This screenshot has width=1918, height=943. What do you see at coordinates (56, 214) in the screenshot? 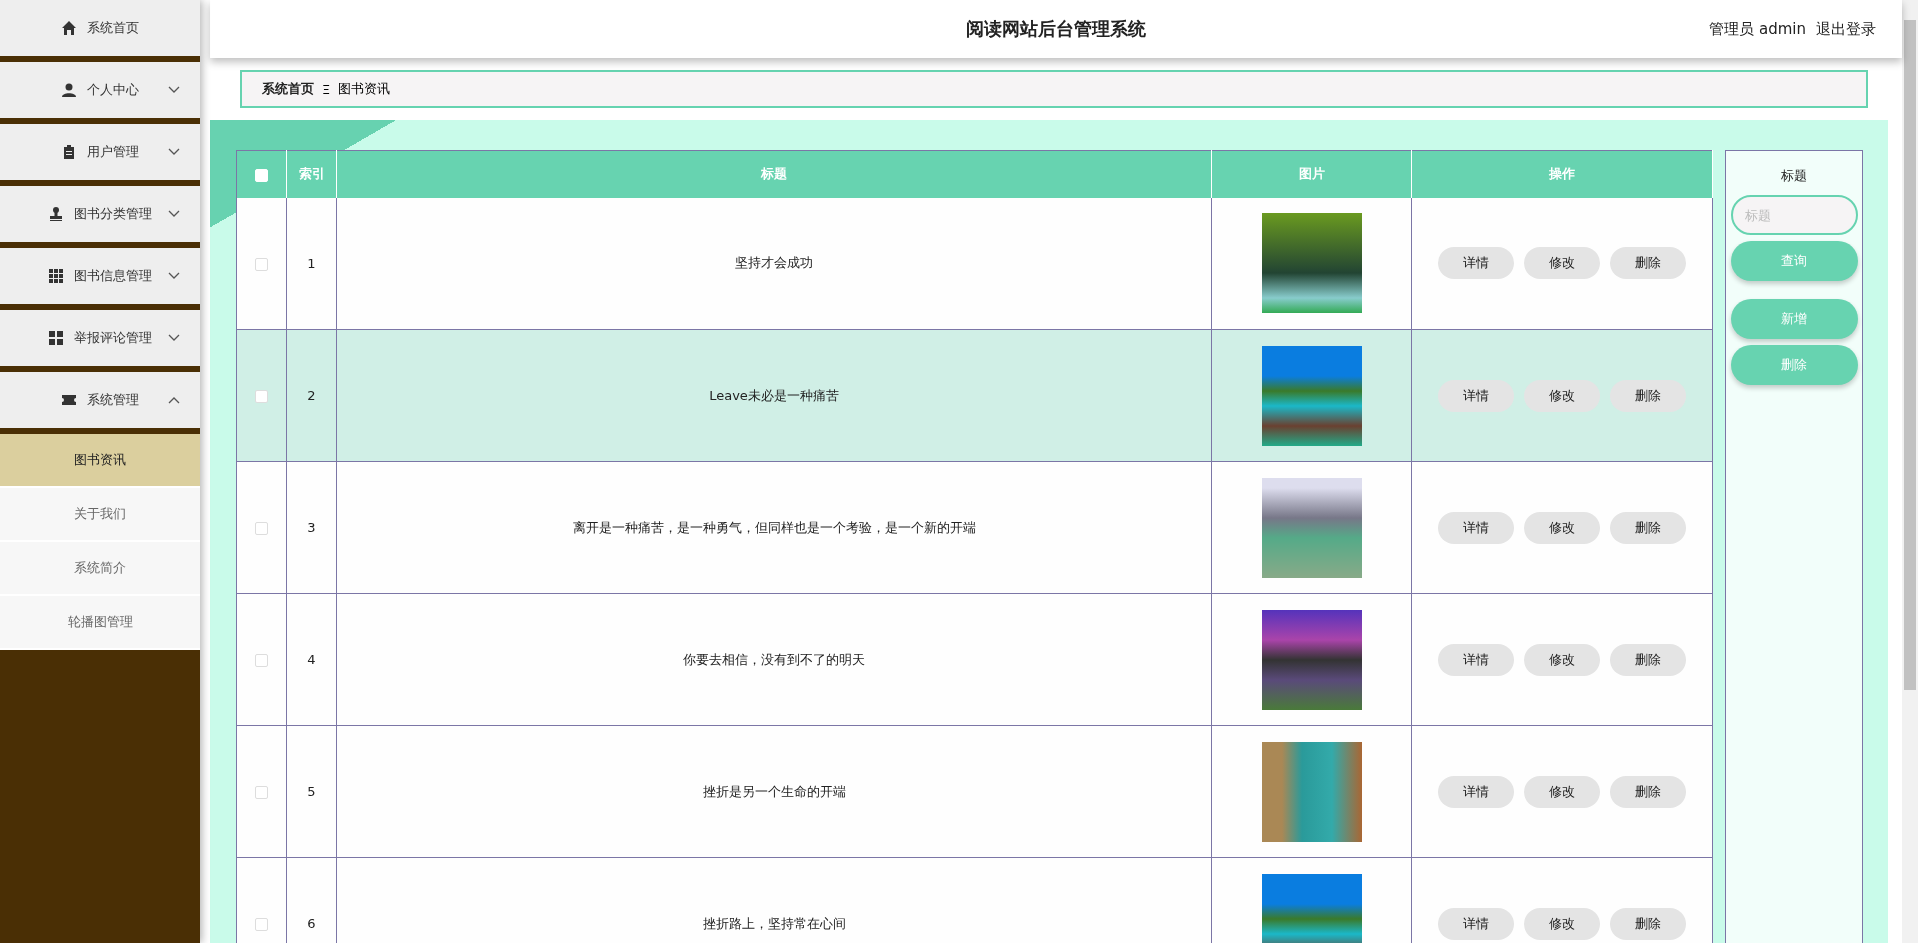
I see `stamp-icon` at bounding box center [56, 214].